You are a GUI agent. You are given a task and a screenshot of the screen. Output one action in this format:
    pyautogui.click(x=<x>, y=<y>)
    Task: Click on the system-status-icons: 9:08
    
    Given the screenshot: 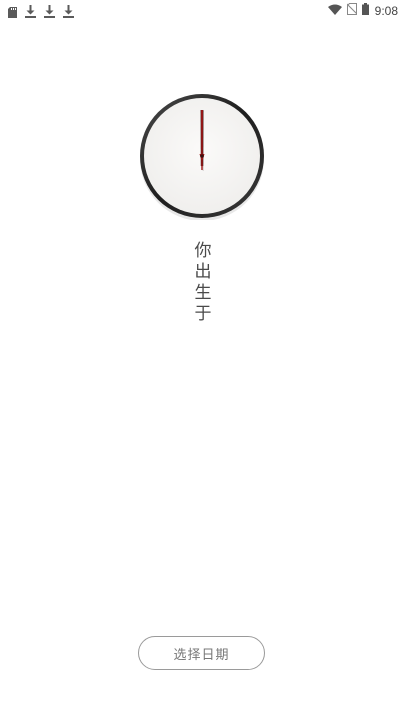 What is the action you would take?
    pyautogui.click(x=362, y=10)
    